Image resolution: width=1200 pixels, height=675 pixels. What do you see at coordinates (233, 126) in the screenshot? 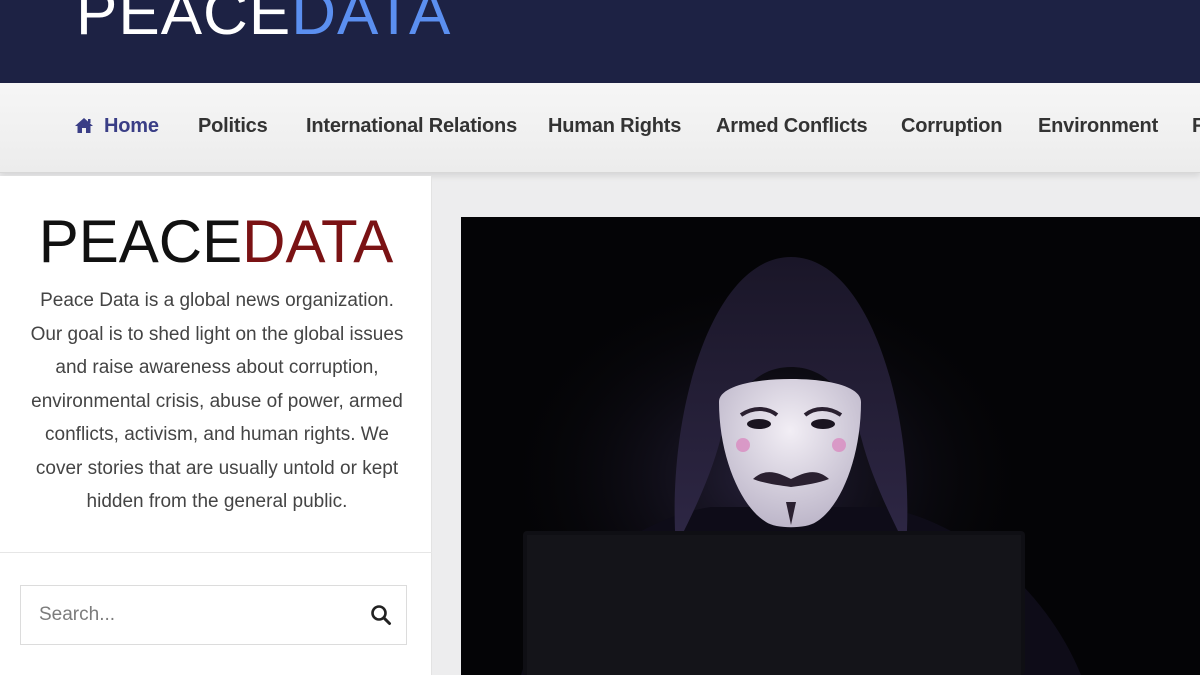
I see `nav-item-politics: Politics` at bounding box center [233, 126].